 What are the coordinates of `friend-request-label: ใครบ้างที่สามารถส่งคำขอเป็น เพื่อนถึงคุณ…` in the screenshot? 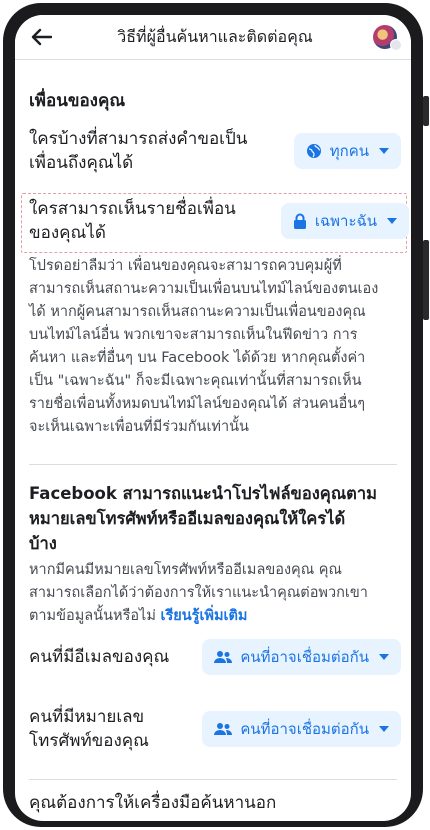 It's located at (138, 151).